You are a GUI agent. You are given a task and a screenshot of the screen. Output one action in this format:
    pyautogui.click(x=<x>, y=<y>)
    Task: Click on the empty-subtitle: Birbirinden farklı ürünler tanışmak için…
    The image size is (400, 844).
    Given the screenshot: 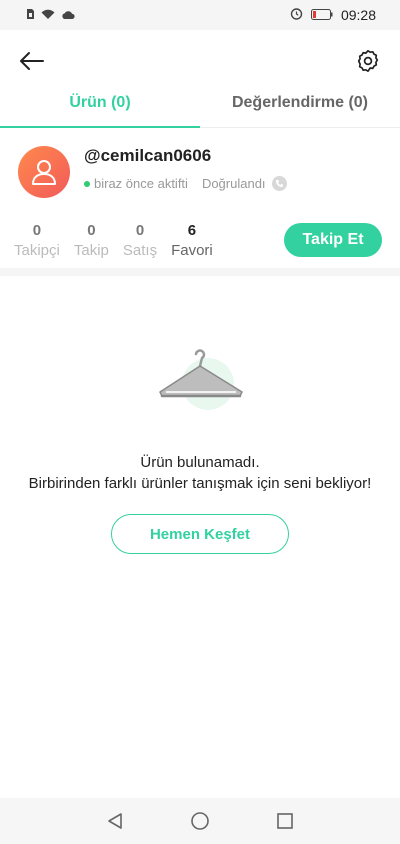 What is the action you would take?
    pyautogui.click(x=200, y=483)
    